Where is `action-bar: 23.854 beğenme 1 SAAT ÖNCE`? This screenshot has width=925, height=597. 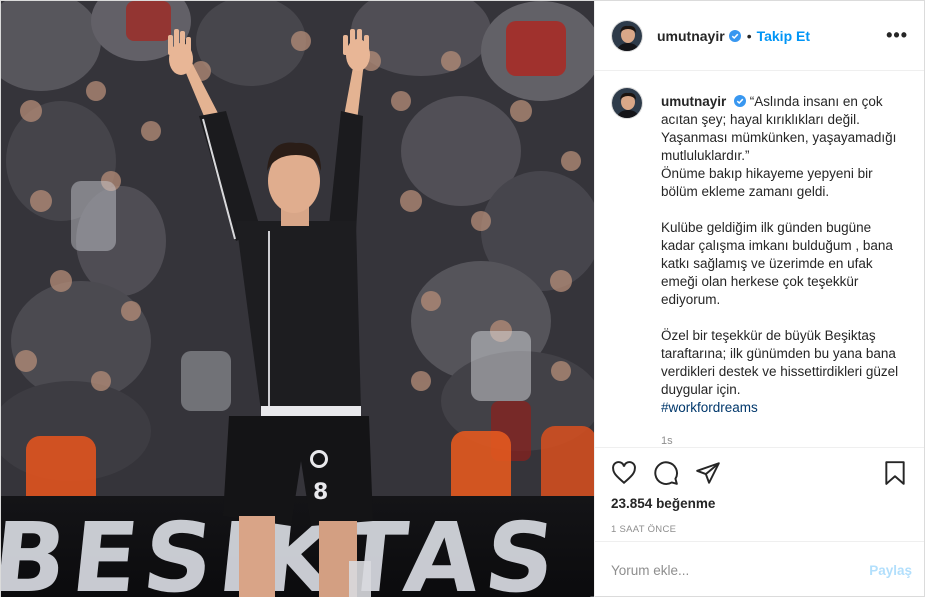
action-bar: 23.854 beğenme 1 SAAT ÖNCE is located at coordinates (759, 494).